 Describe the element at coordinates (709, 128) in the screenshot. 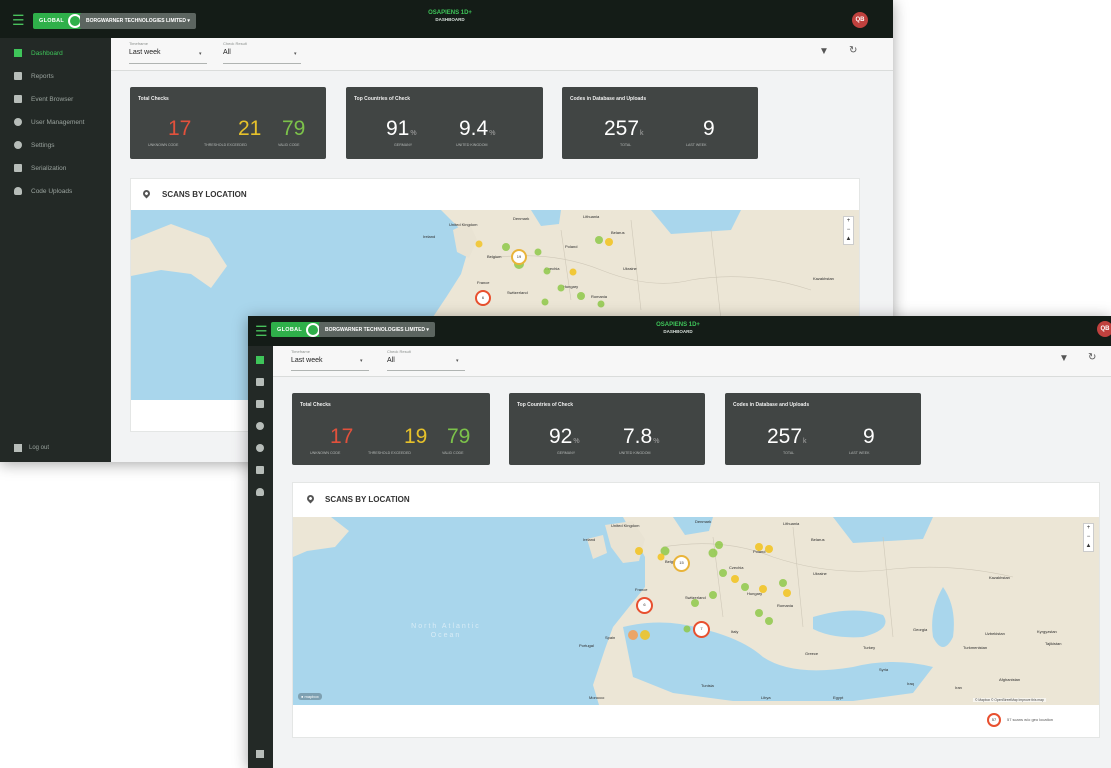

I see `last-week-value: 9` at that location.